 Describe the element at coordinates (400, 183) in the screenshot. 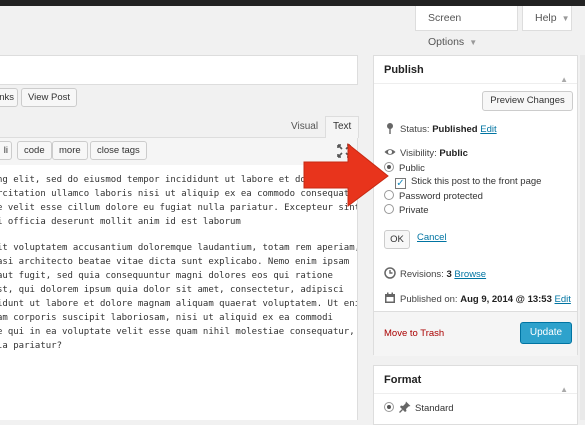

I see `sticky-checkbox: ✓` at that location.